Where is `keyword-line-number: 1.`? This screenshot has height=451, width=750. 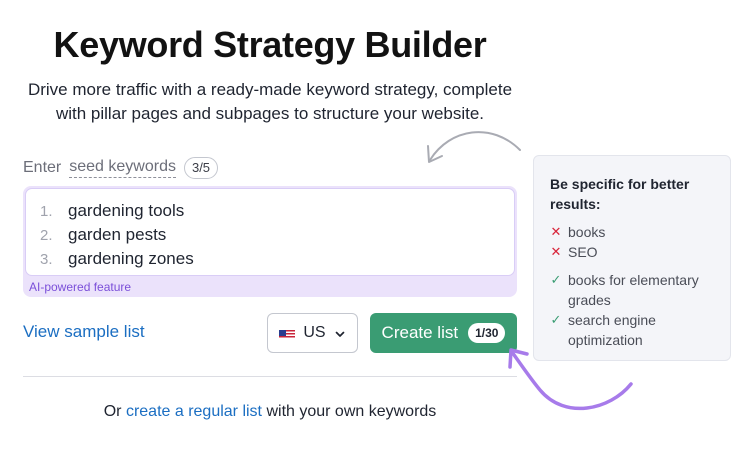
keyword-line-number: 1. is located at coordinates (46, 211).